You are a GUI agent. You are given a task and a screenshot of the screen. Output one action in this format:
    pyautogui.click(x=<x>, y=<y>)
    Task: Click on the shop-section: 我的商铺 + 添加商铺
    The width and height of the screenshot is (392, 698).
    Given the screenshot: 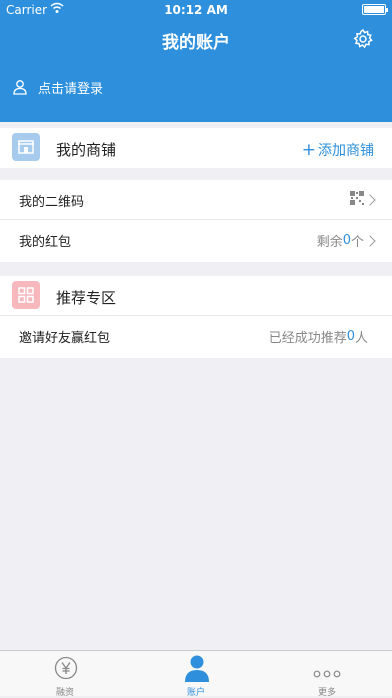 What is the action you would take?
    pyautogui.click(x=196, y=148)
    